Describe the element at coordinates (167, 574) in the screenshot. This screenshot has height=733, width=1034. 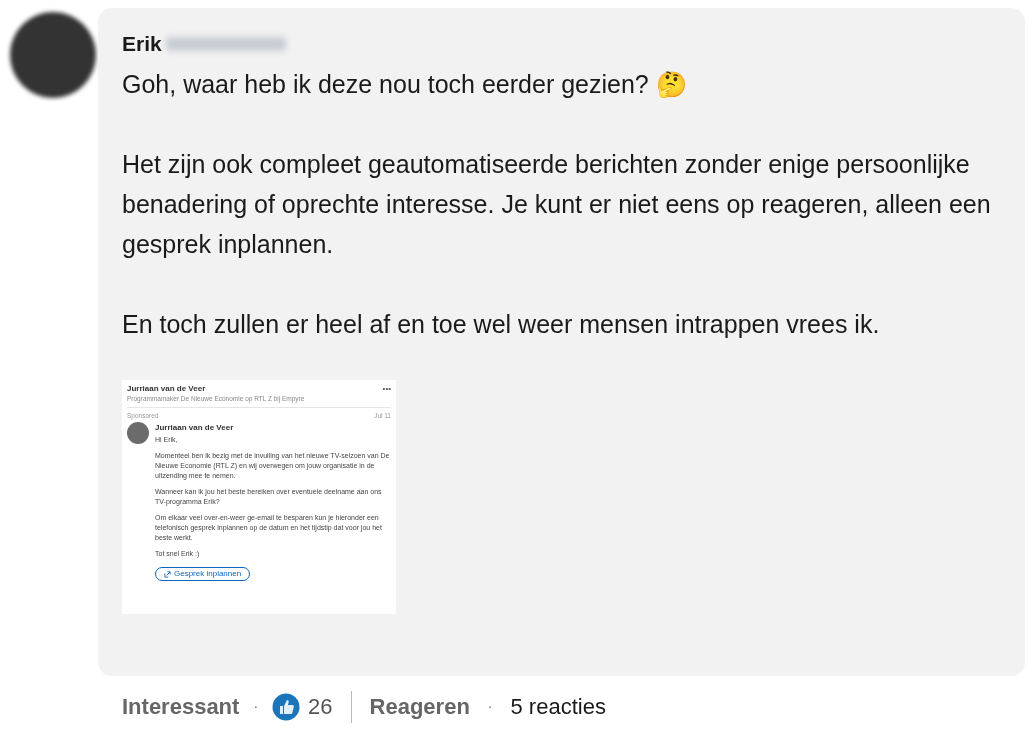
I see `link-icon` at that location.